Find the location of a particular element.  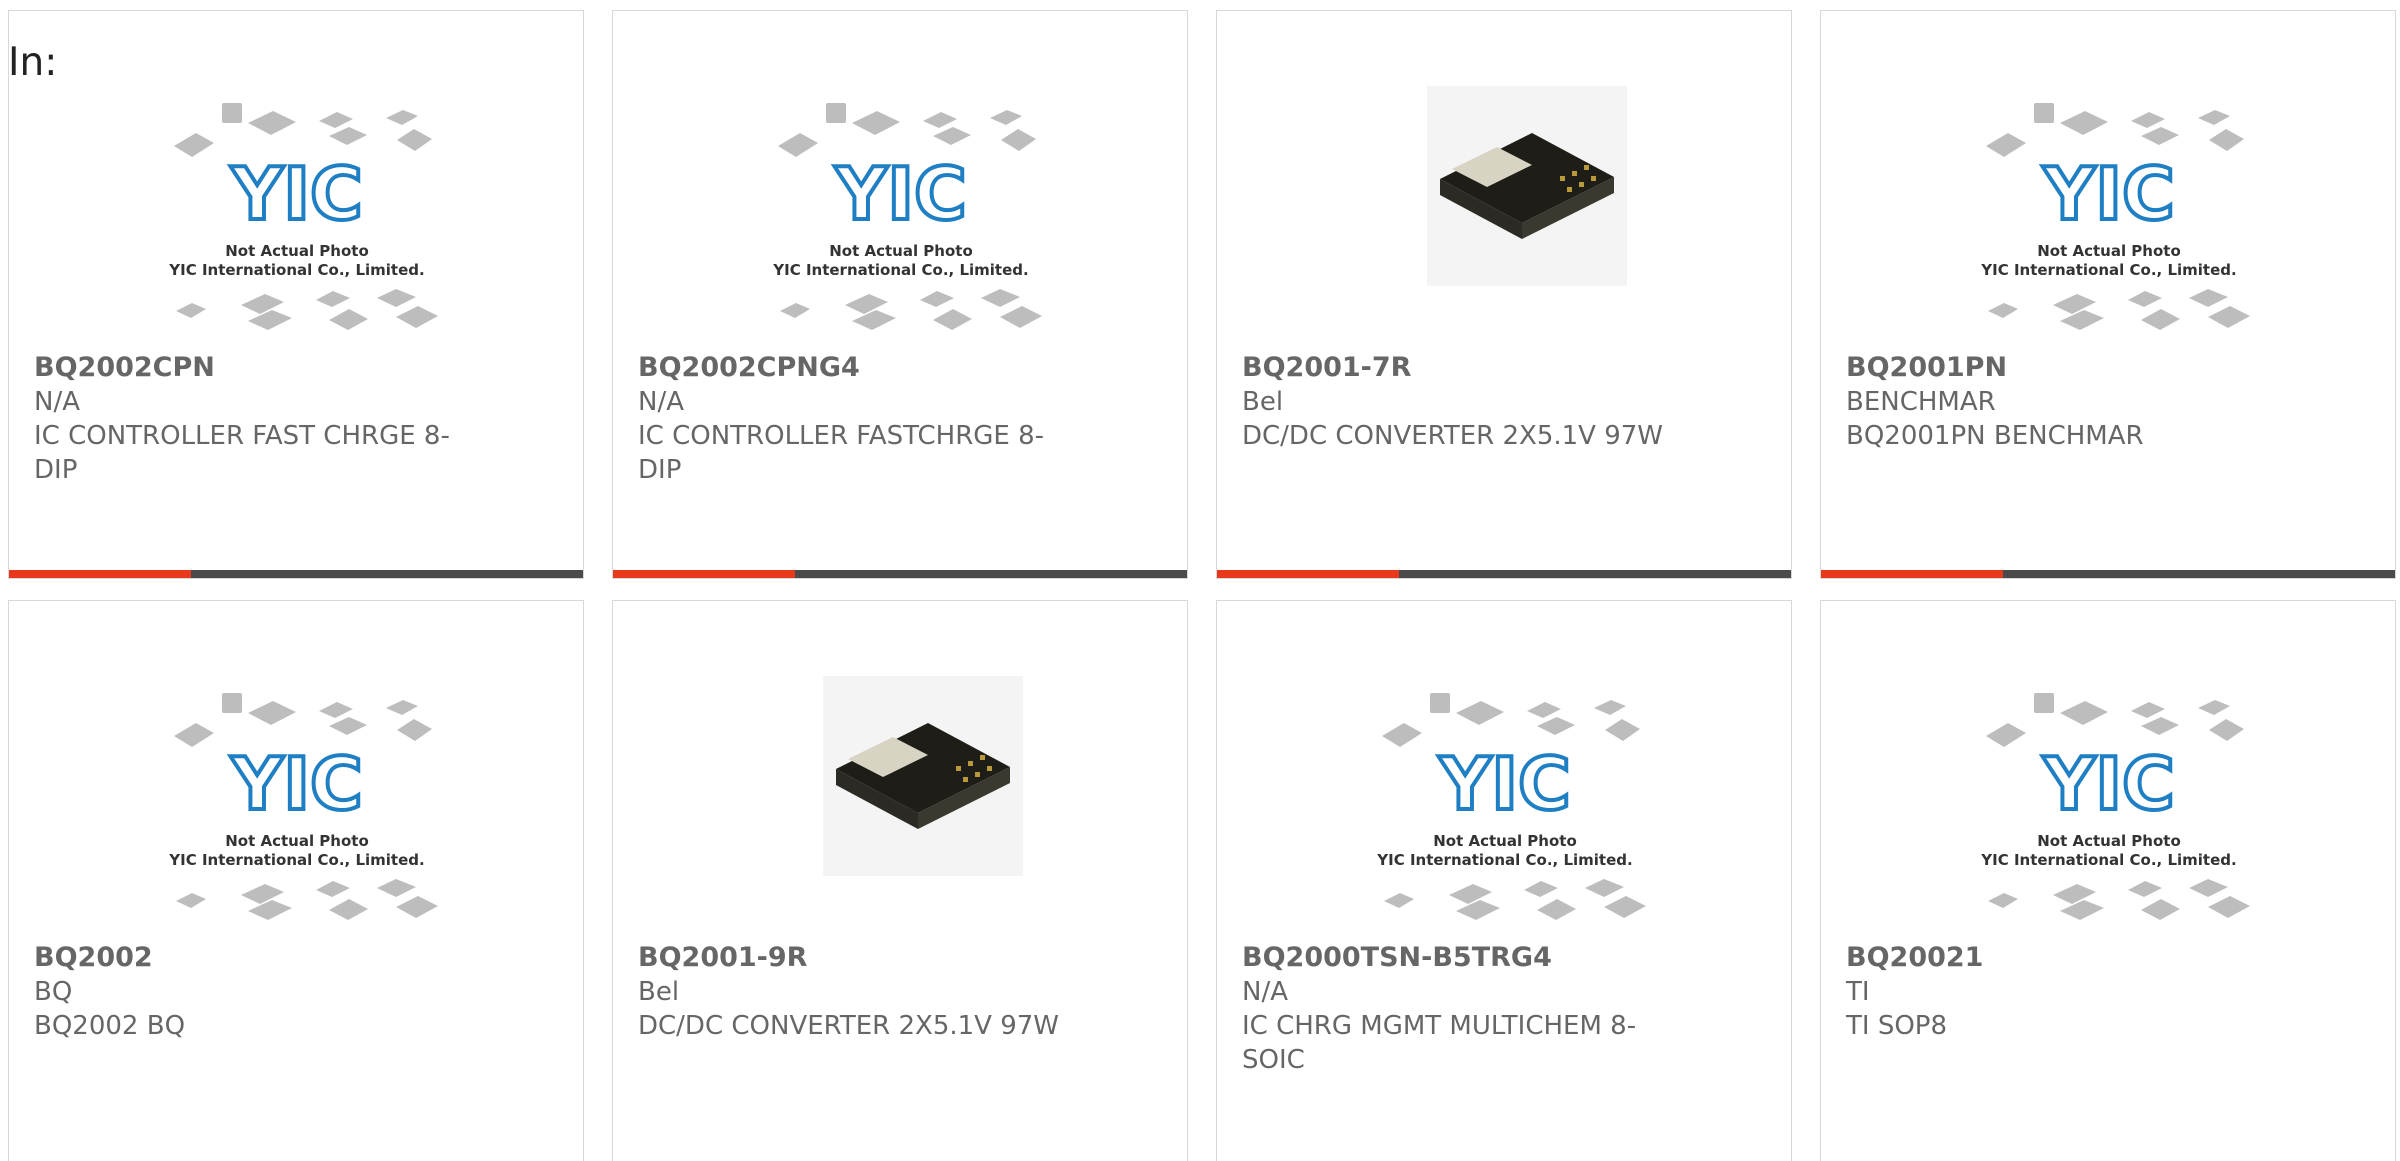

description: IC CHRG MGMT MULTICHEM 8-SOIC is located at coordinates (1439, 1043).